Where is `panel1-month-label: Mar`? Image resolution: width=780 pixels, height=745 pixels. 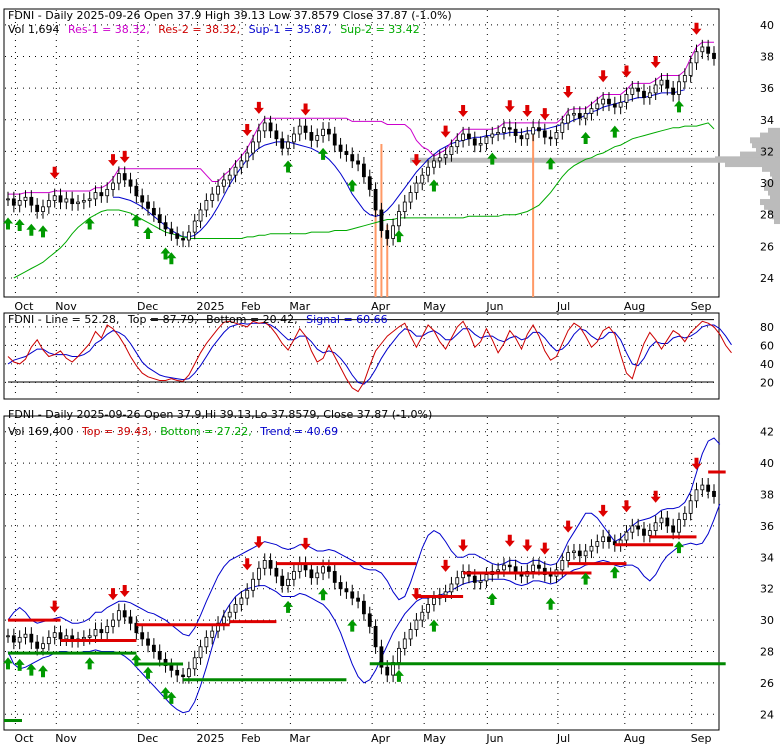
panel1-month-label: Mar is located at coordinates (299, 306).